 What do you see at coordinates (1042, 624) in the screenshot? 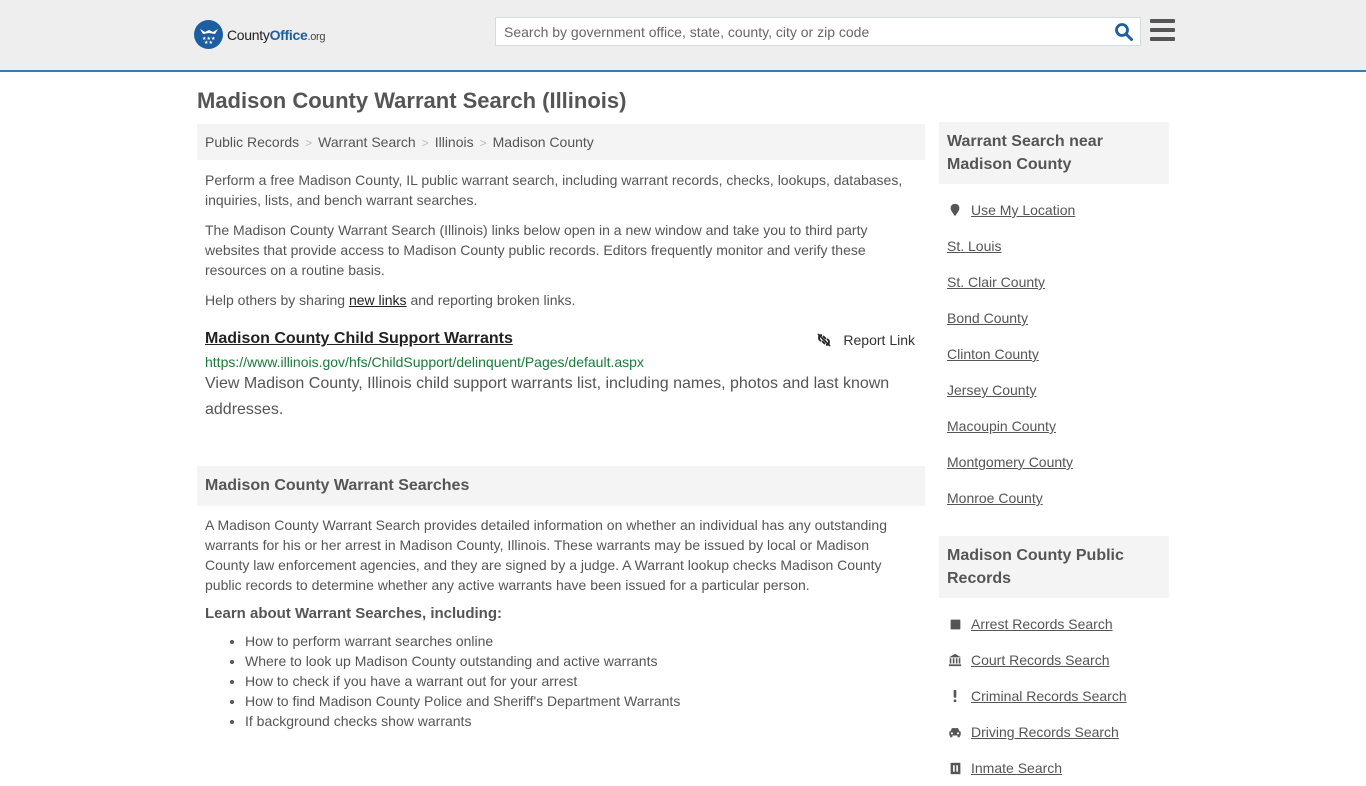
I see `arrest-records-link: Arrest Records Search` at bounding box center [1042, 624].